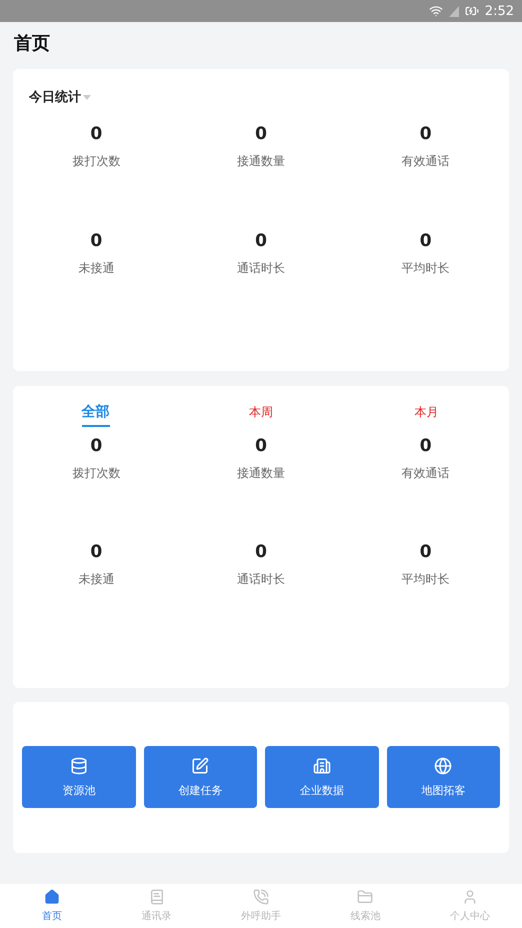 The image size is (522, 928). What do you see at coordinates (321, 765) in the screenshot?
I see `building-icon` at bounding box center [321, 765].